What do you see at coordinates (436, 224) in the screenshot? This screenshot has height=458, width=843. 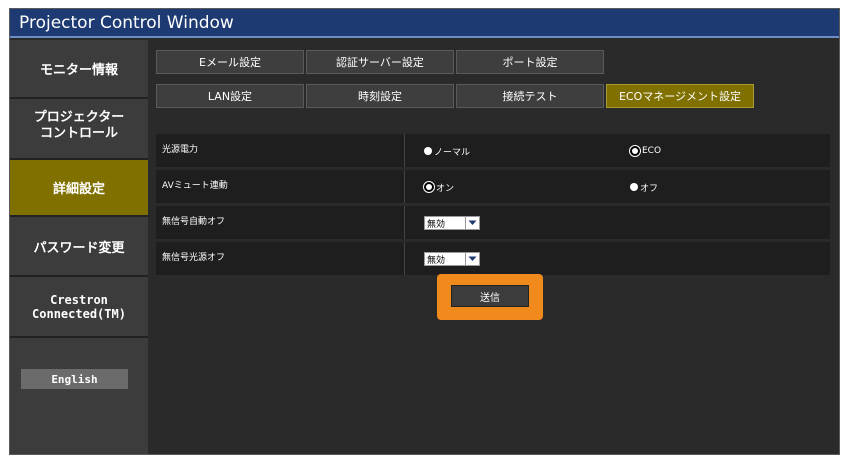 I see `no-signal-auto-off-value: 無効` at bounding box center [436, 224].